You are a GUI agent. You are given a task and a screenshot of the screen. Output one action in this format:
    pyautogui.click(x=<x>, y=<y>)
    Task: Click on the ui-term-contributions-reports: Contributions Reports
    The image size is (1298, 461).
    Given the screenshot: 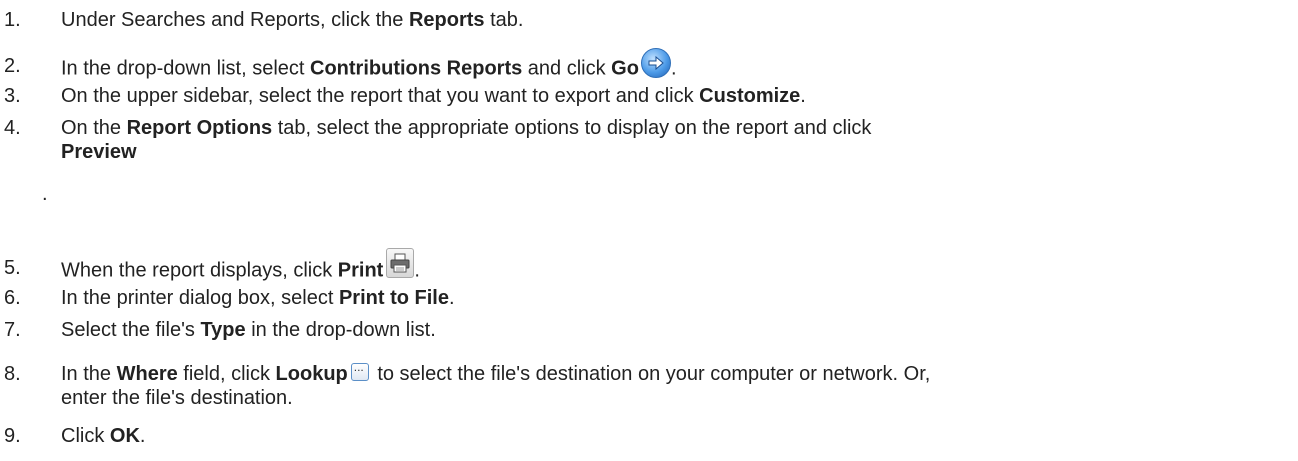 What is the action you would take?
    pyautogui.click(x=416, y=68)
    